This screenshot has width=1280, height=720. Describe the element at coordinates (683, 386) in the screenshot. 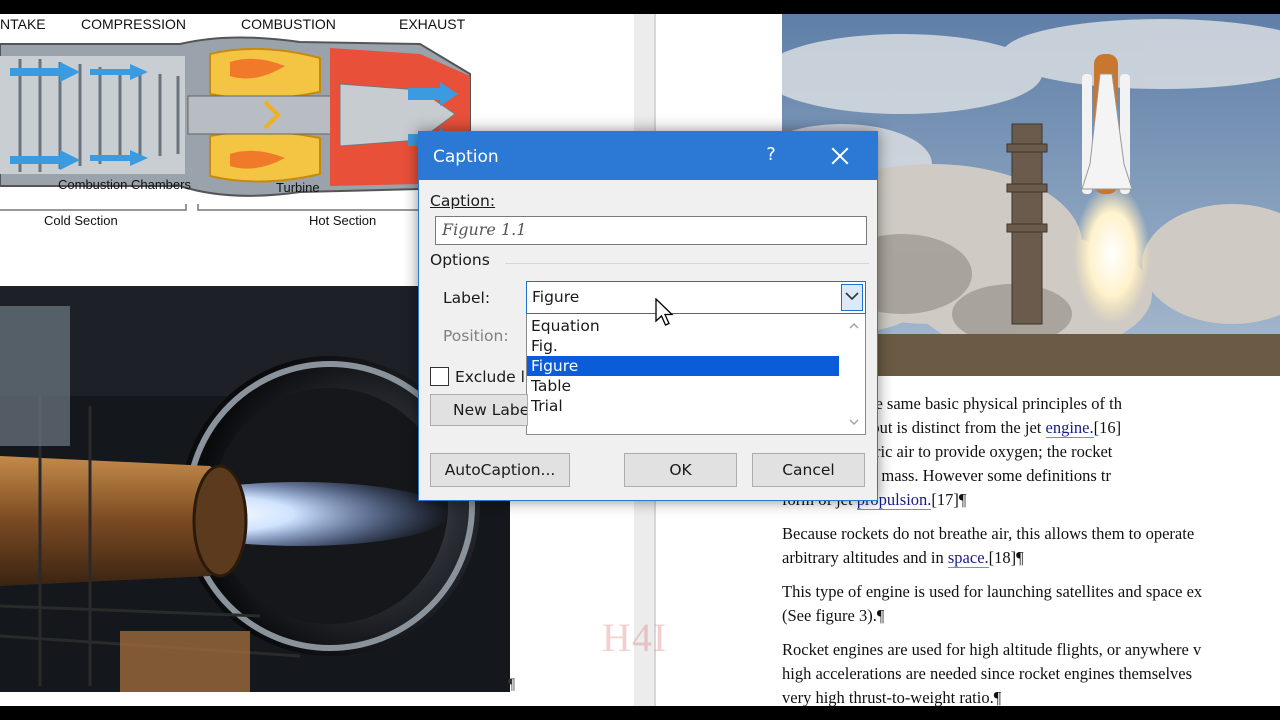

I see `label-option-table: Table` at that location.